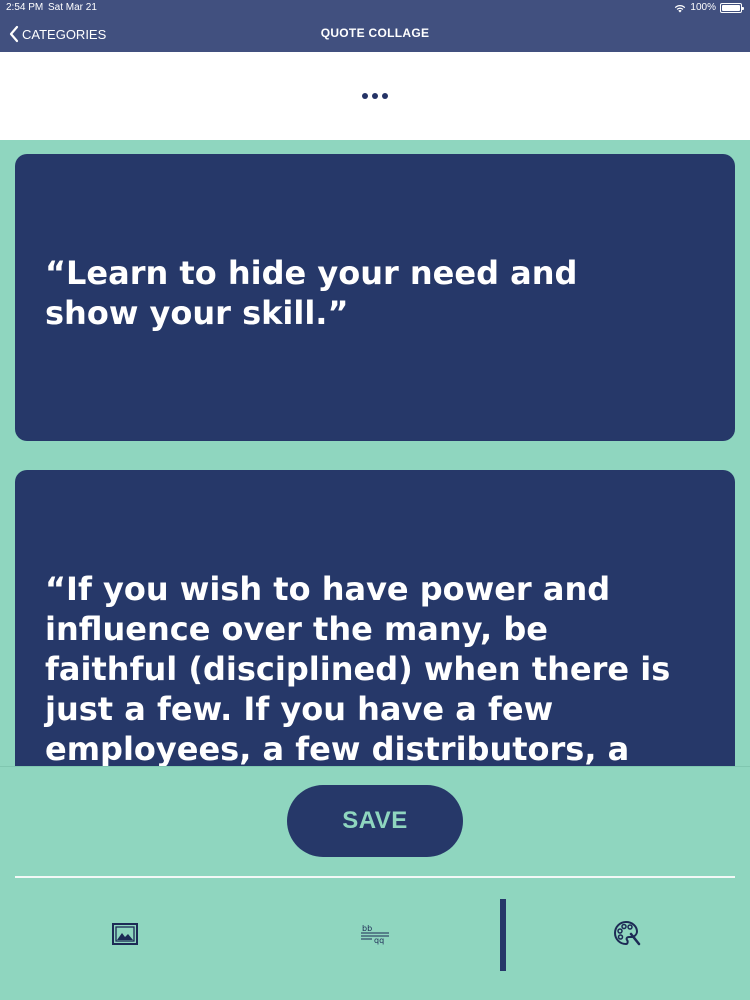 Image resolution: width=750 pixels, height=1000 pixels. I want to click on selected-indicator, so click(503, 935).